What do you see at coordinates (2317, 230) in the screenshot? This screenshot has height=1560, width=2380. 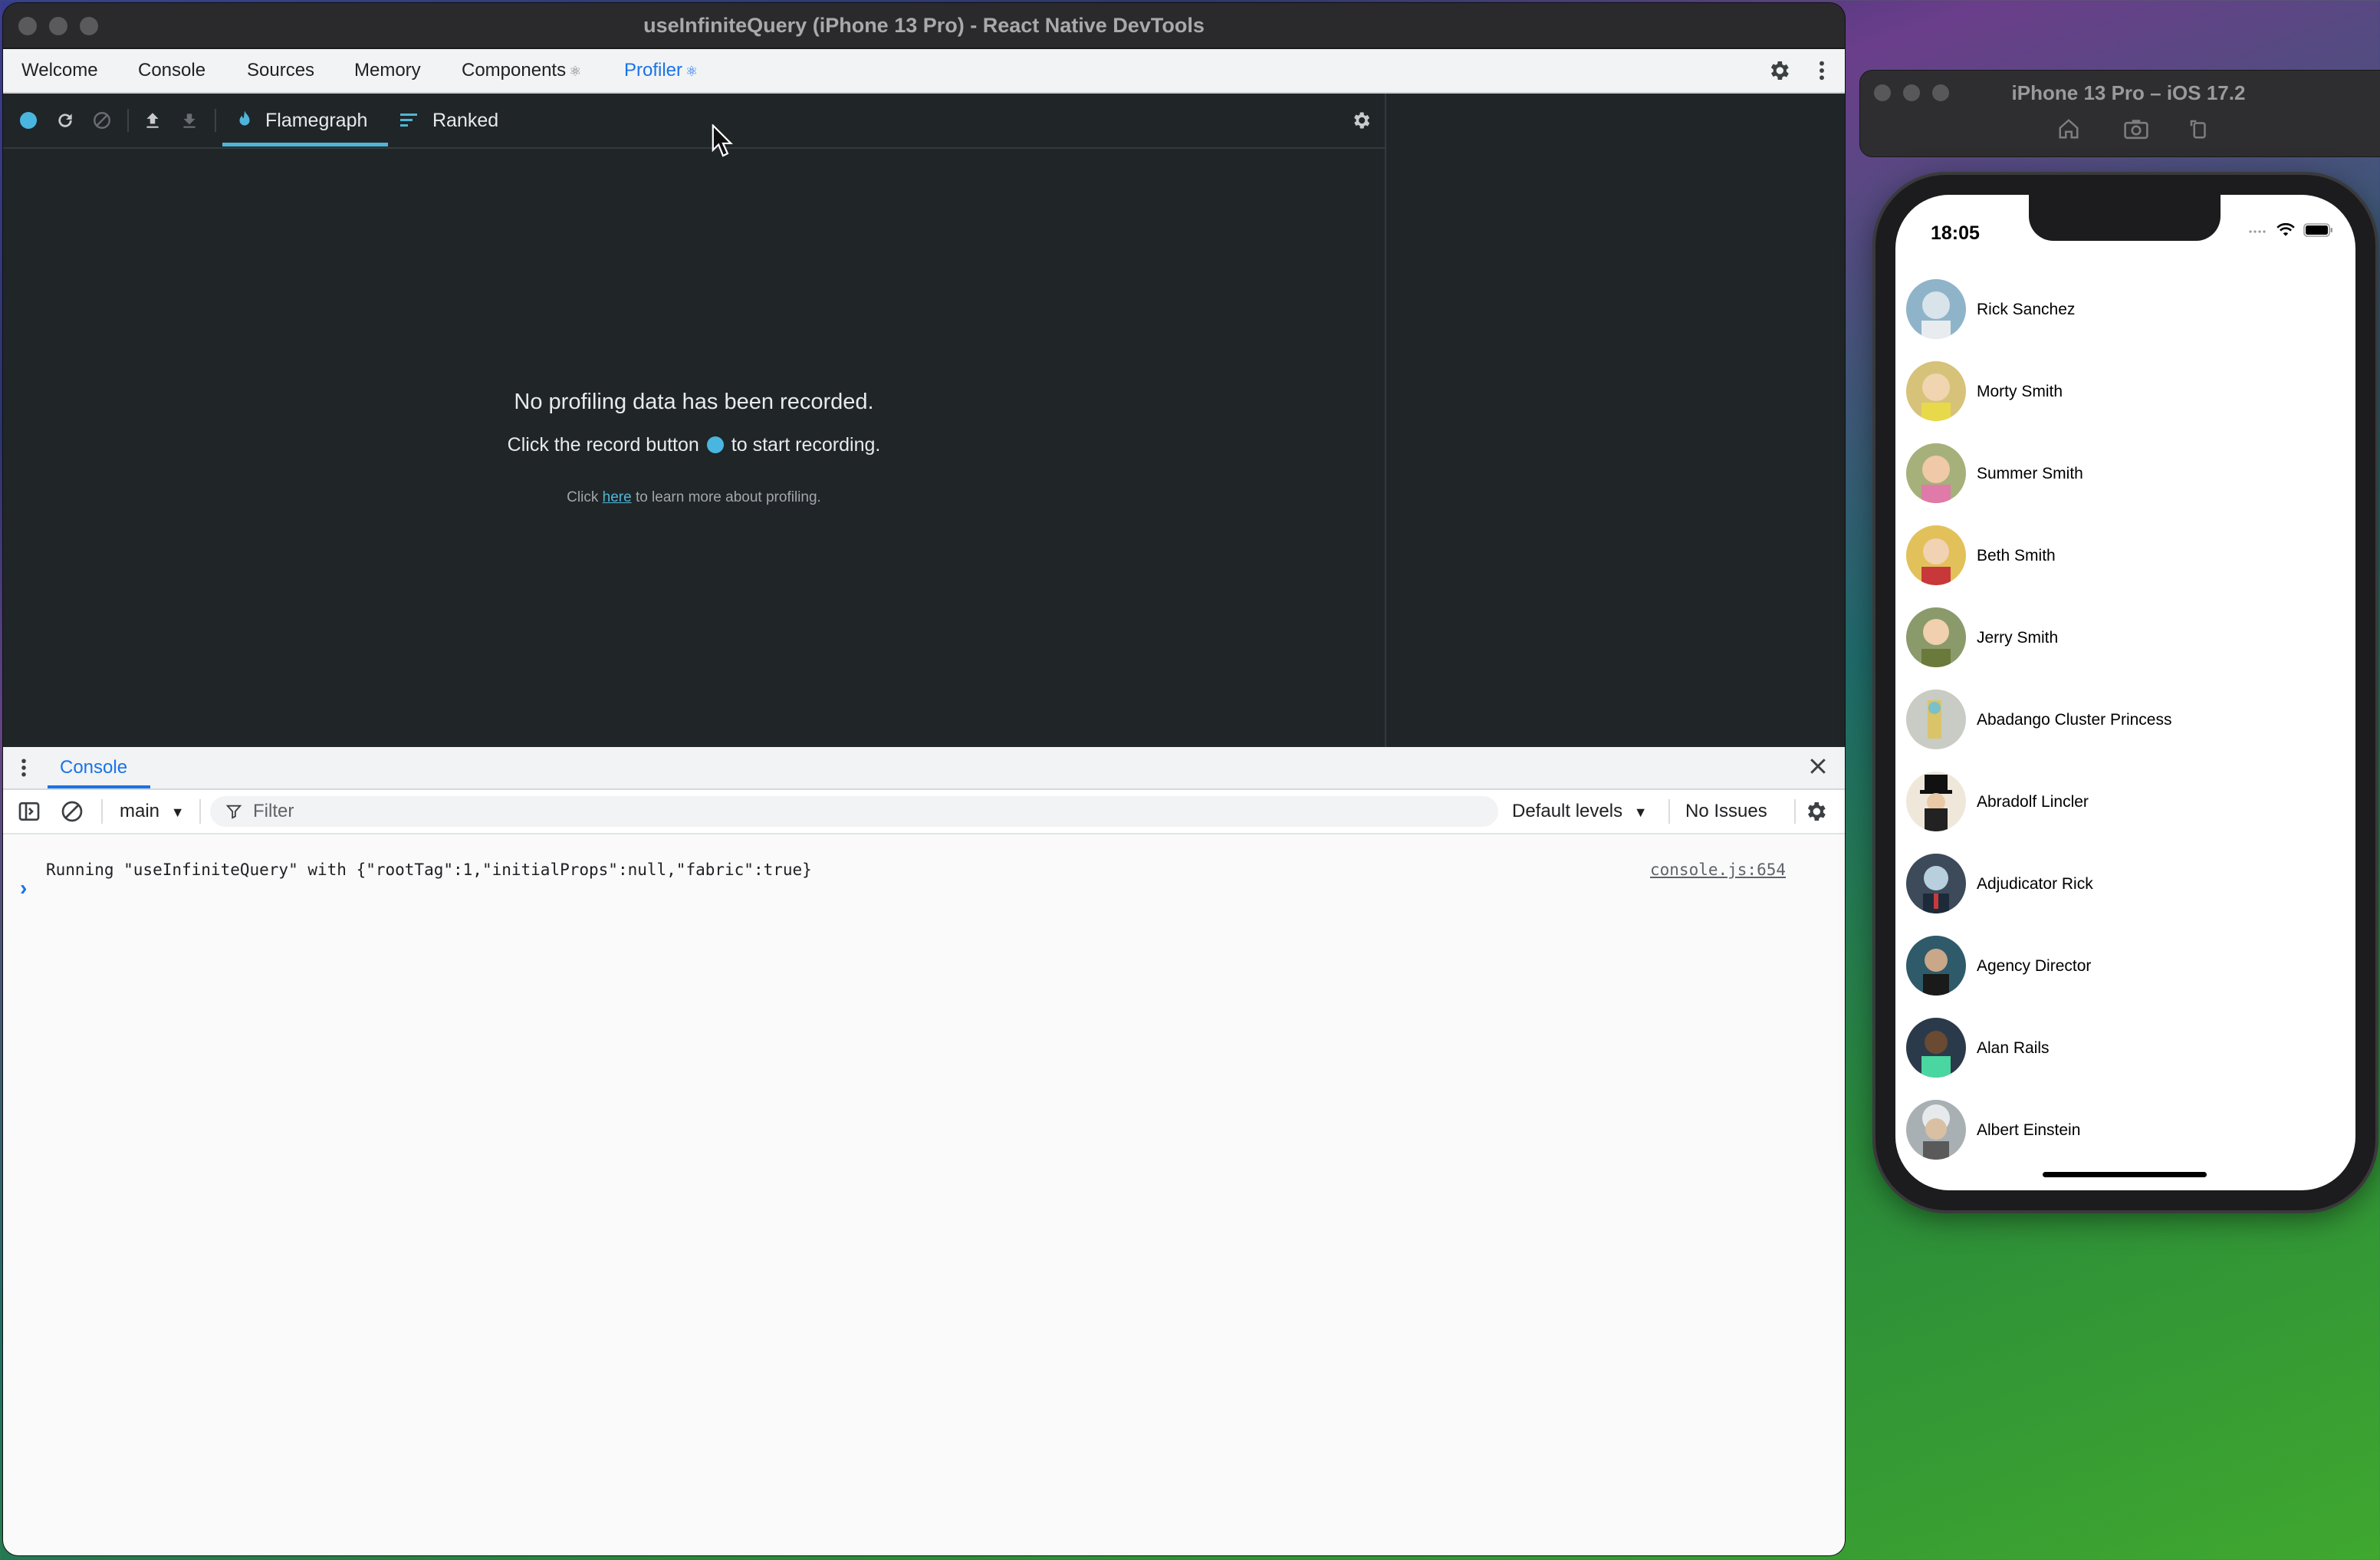 I see `battery-icon` at bounding box center [2317, 230].